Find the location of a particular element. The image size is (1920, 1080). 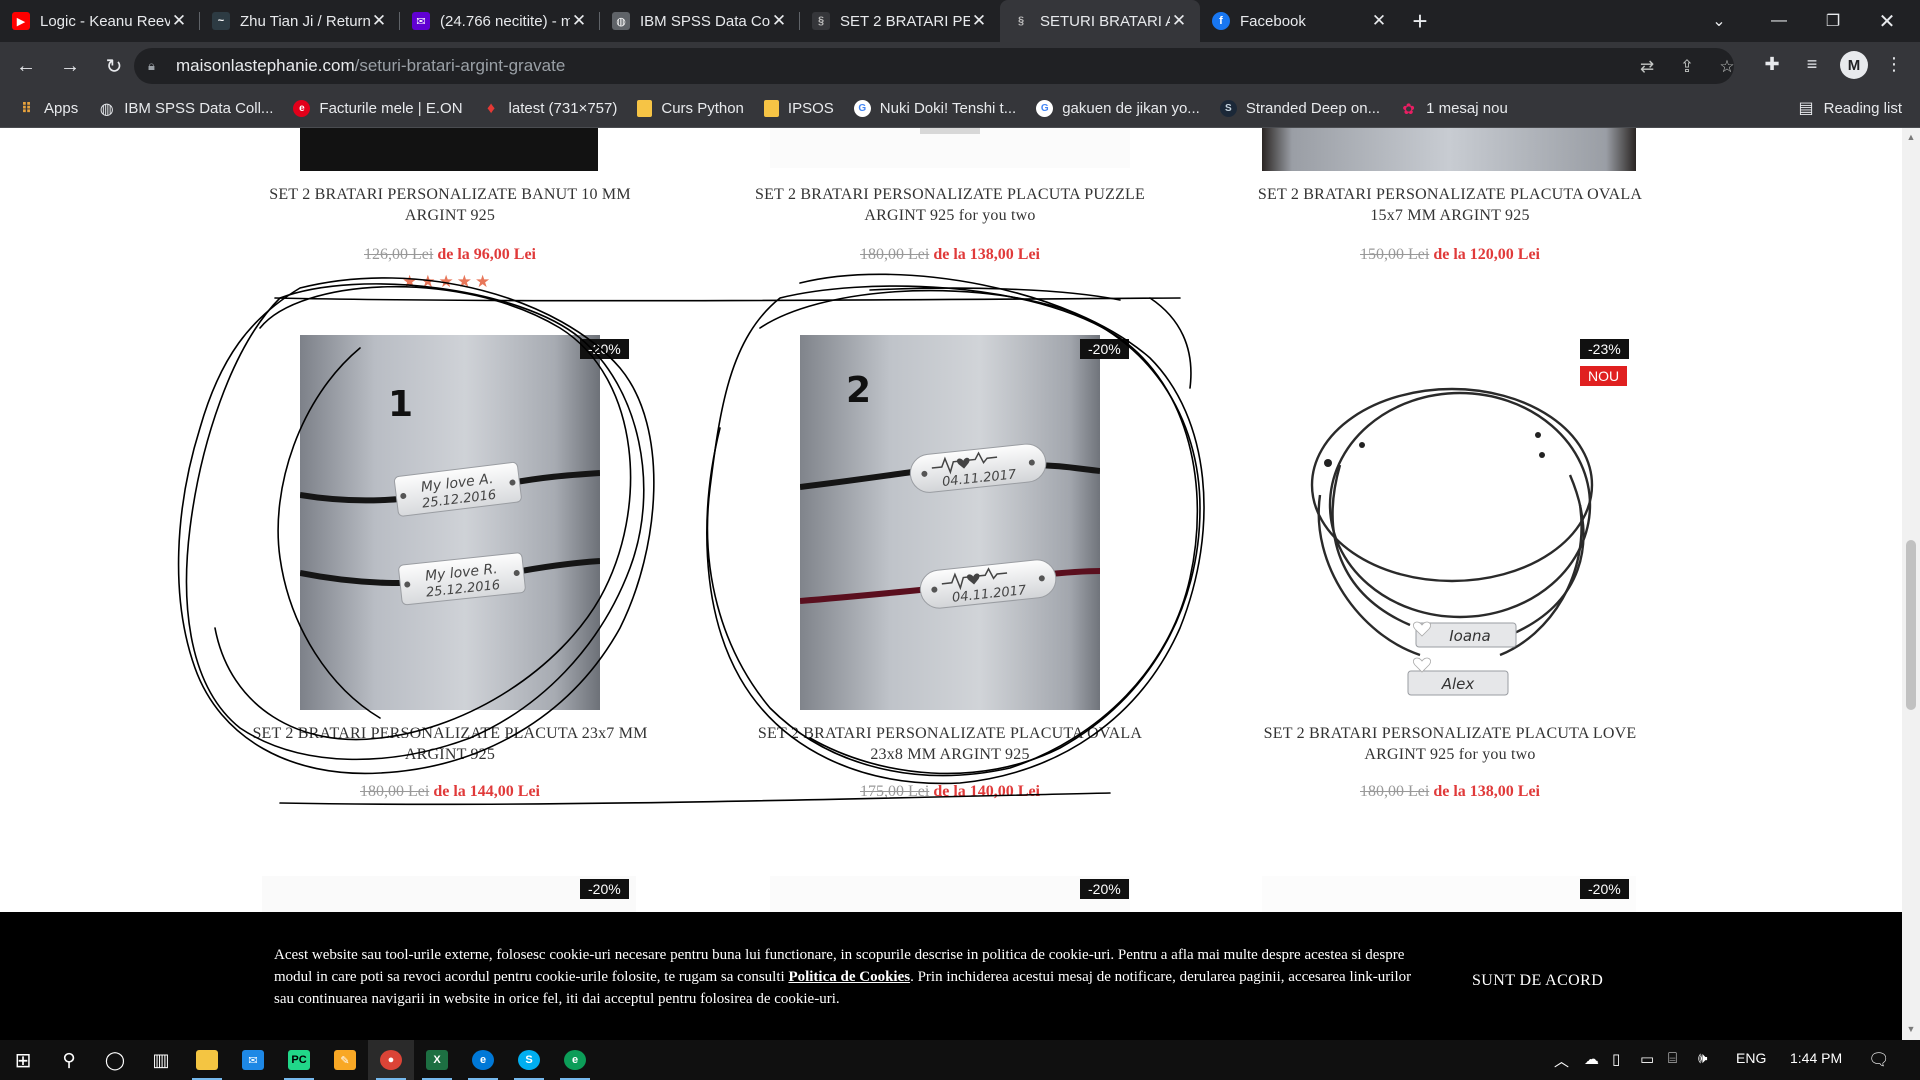

page-scrollbar: ▲ ▼ is located at coordinates (1911, 584).